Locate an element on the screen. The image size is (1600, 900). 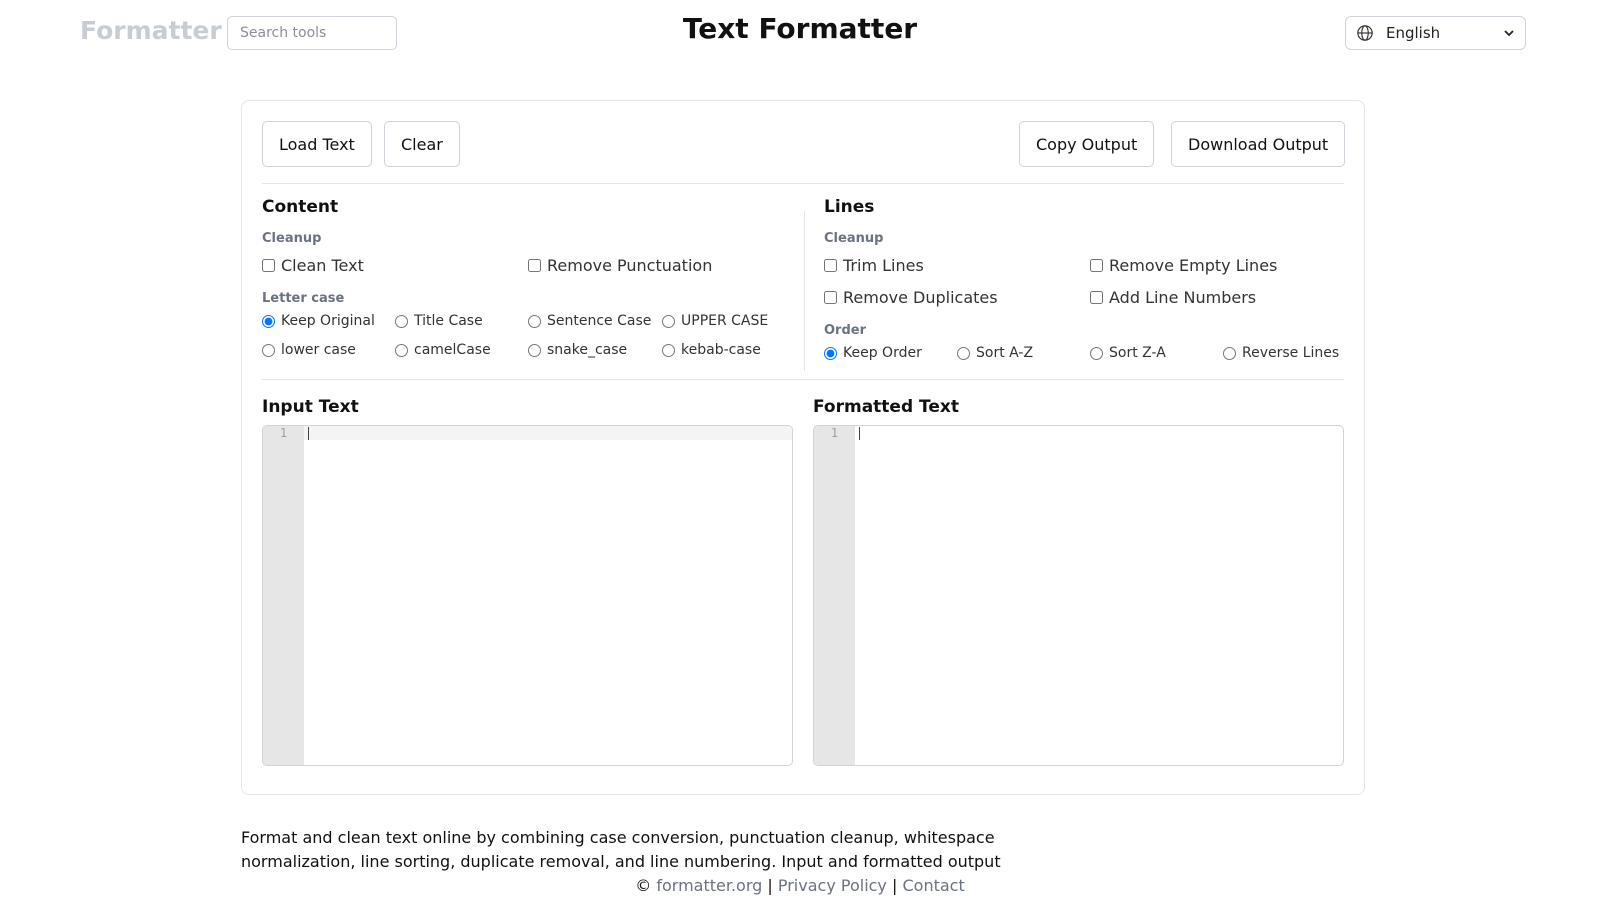
case-camel-case: camelCase is located at coordinates (443, 350).